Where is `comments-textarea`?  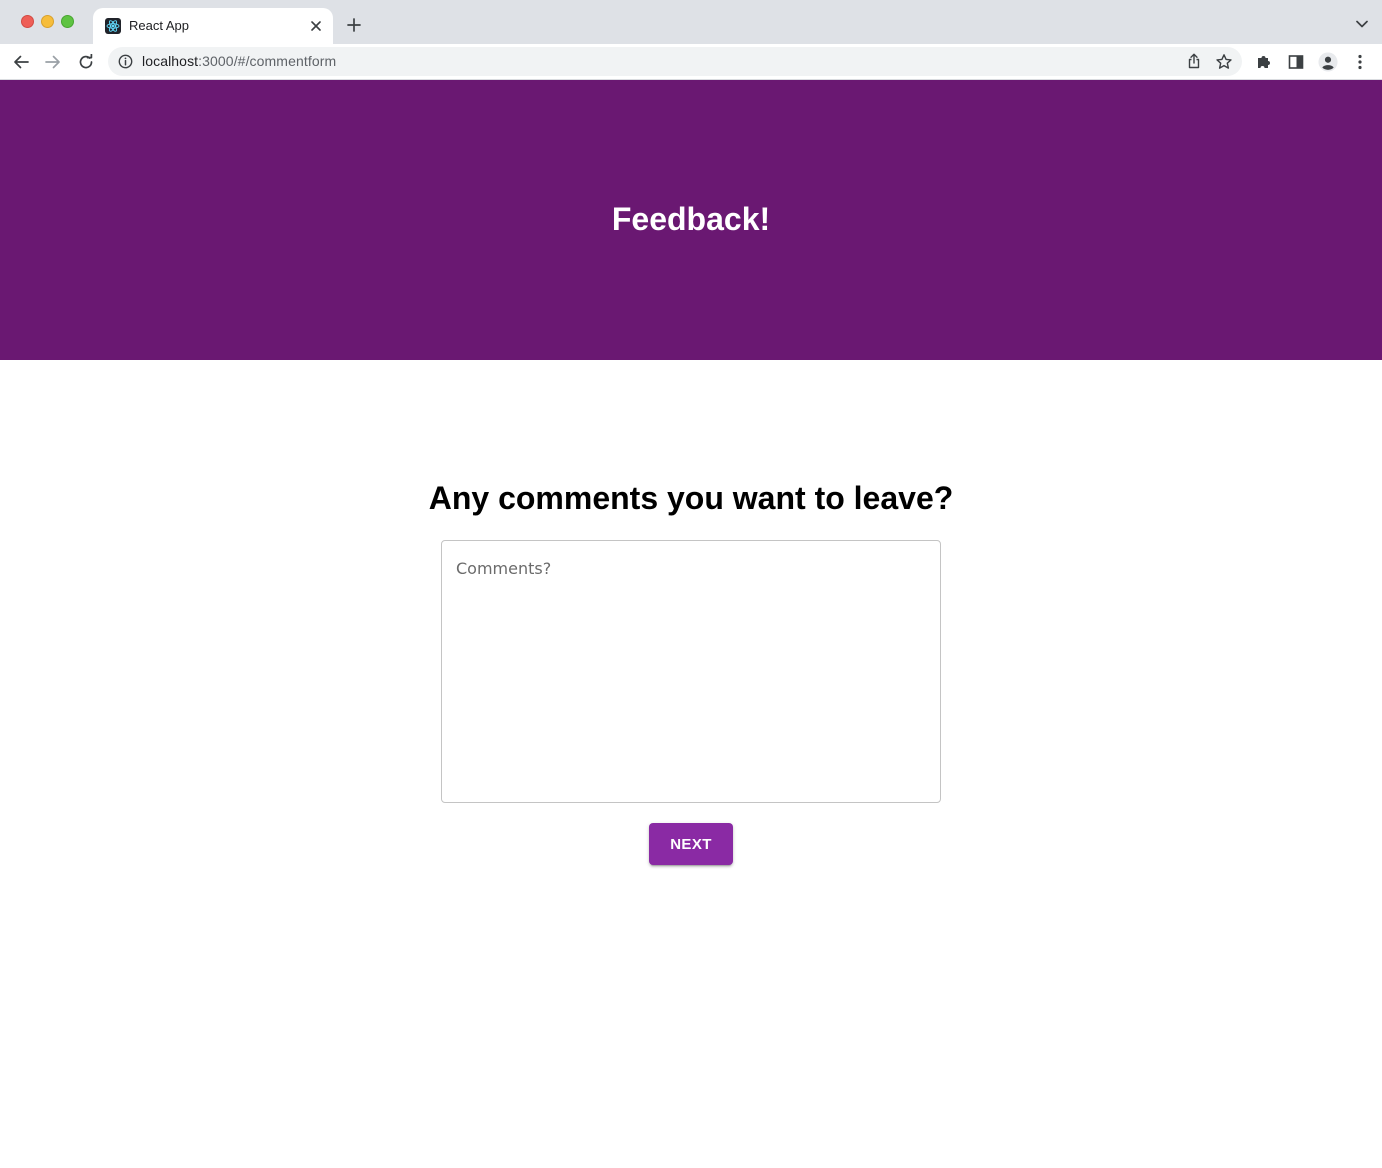
comments-textarea is located at coordinates (691, 671).